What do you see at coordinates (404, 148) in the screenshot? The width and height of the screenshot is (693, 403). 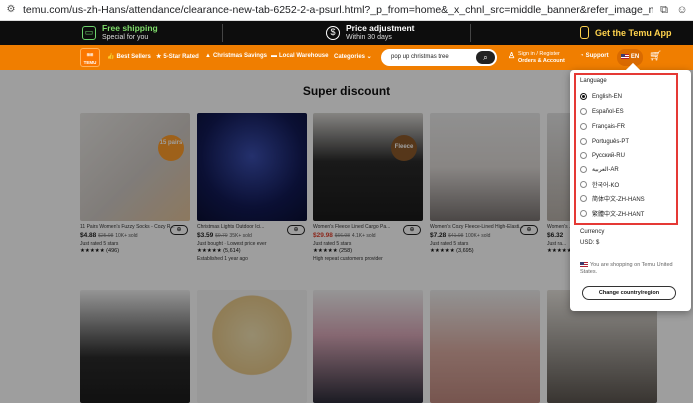 I see `product-badge: Fleece` at bounding box center [404, 148].